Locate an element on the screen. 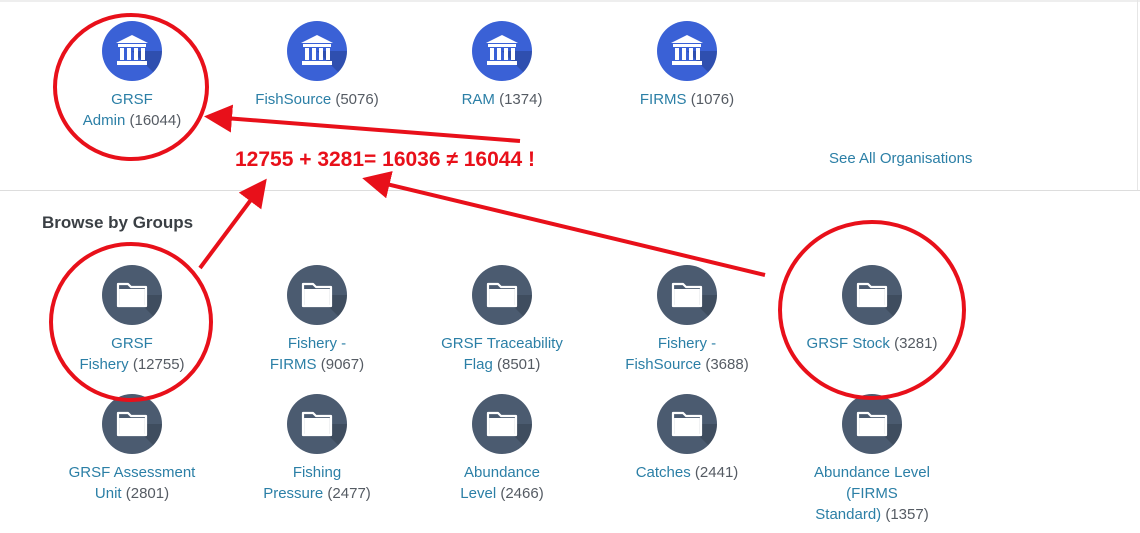  group-name: Fishery is located at coordinates (104, 364).